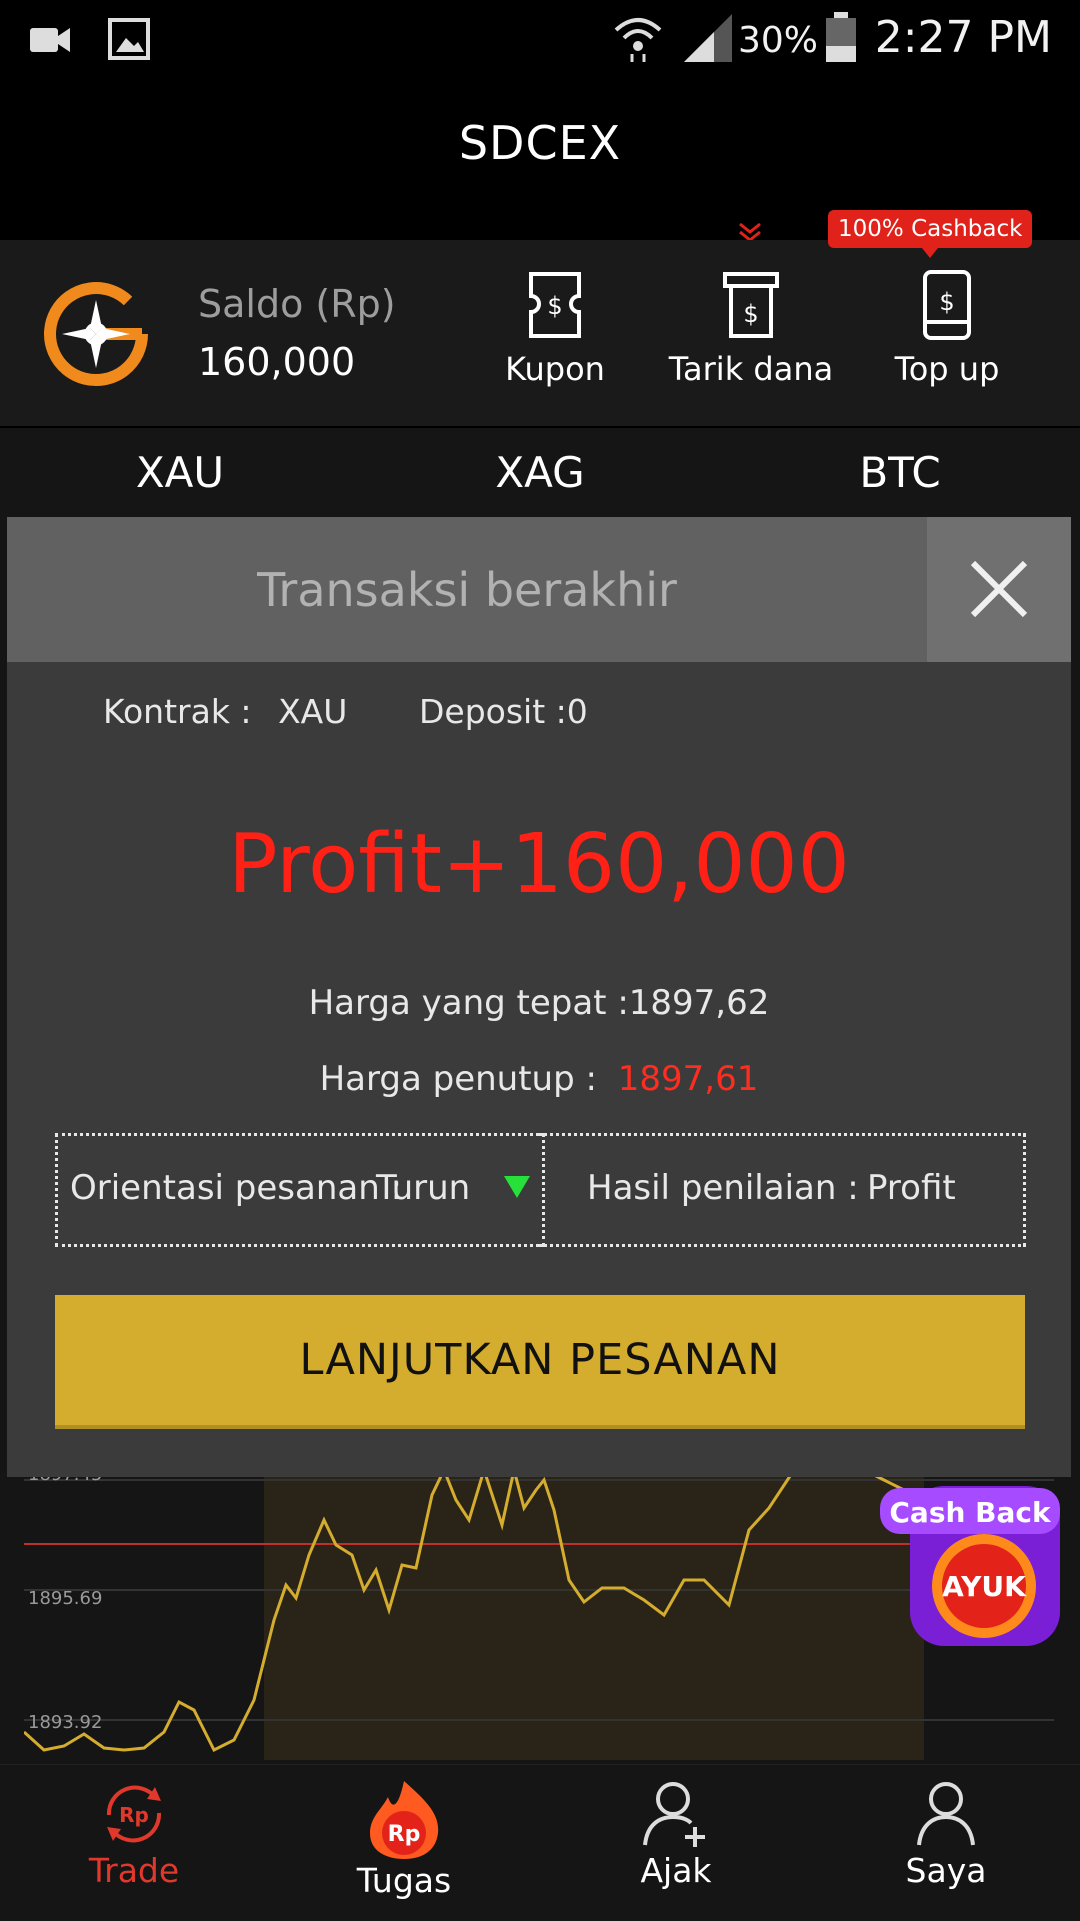 The height and width of the screenshot is (1921, 1080). What do you see at coordinates (676, 1870) in the screenshot?
I see `nav-ajak-label: Ajak` at bounding box center [676, 1870].